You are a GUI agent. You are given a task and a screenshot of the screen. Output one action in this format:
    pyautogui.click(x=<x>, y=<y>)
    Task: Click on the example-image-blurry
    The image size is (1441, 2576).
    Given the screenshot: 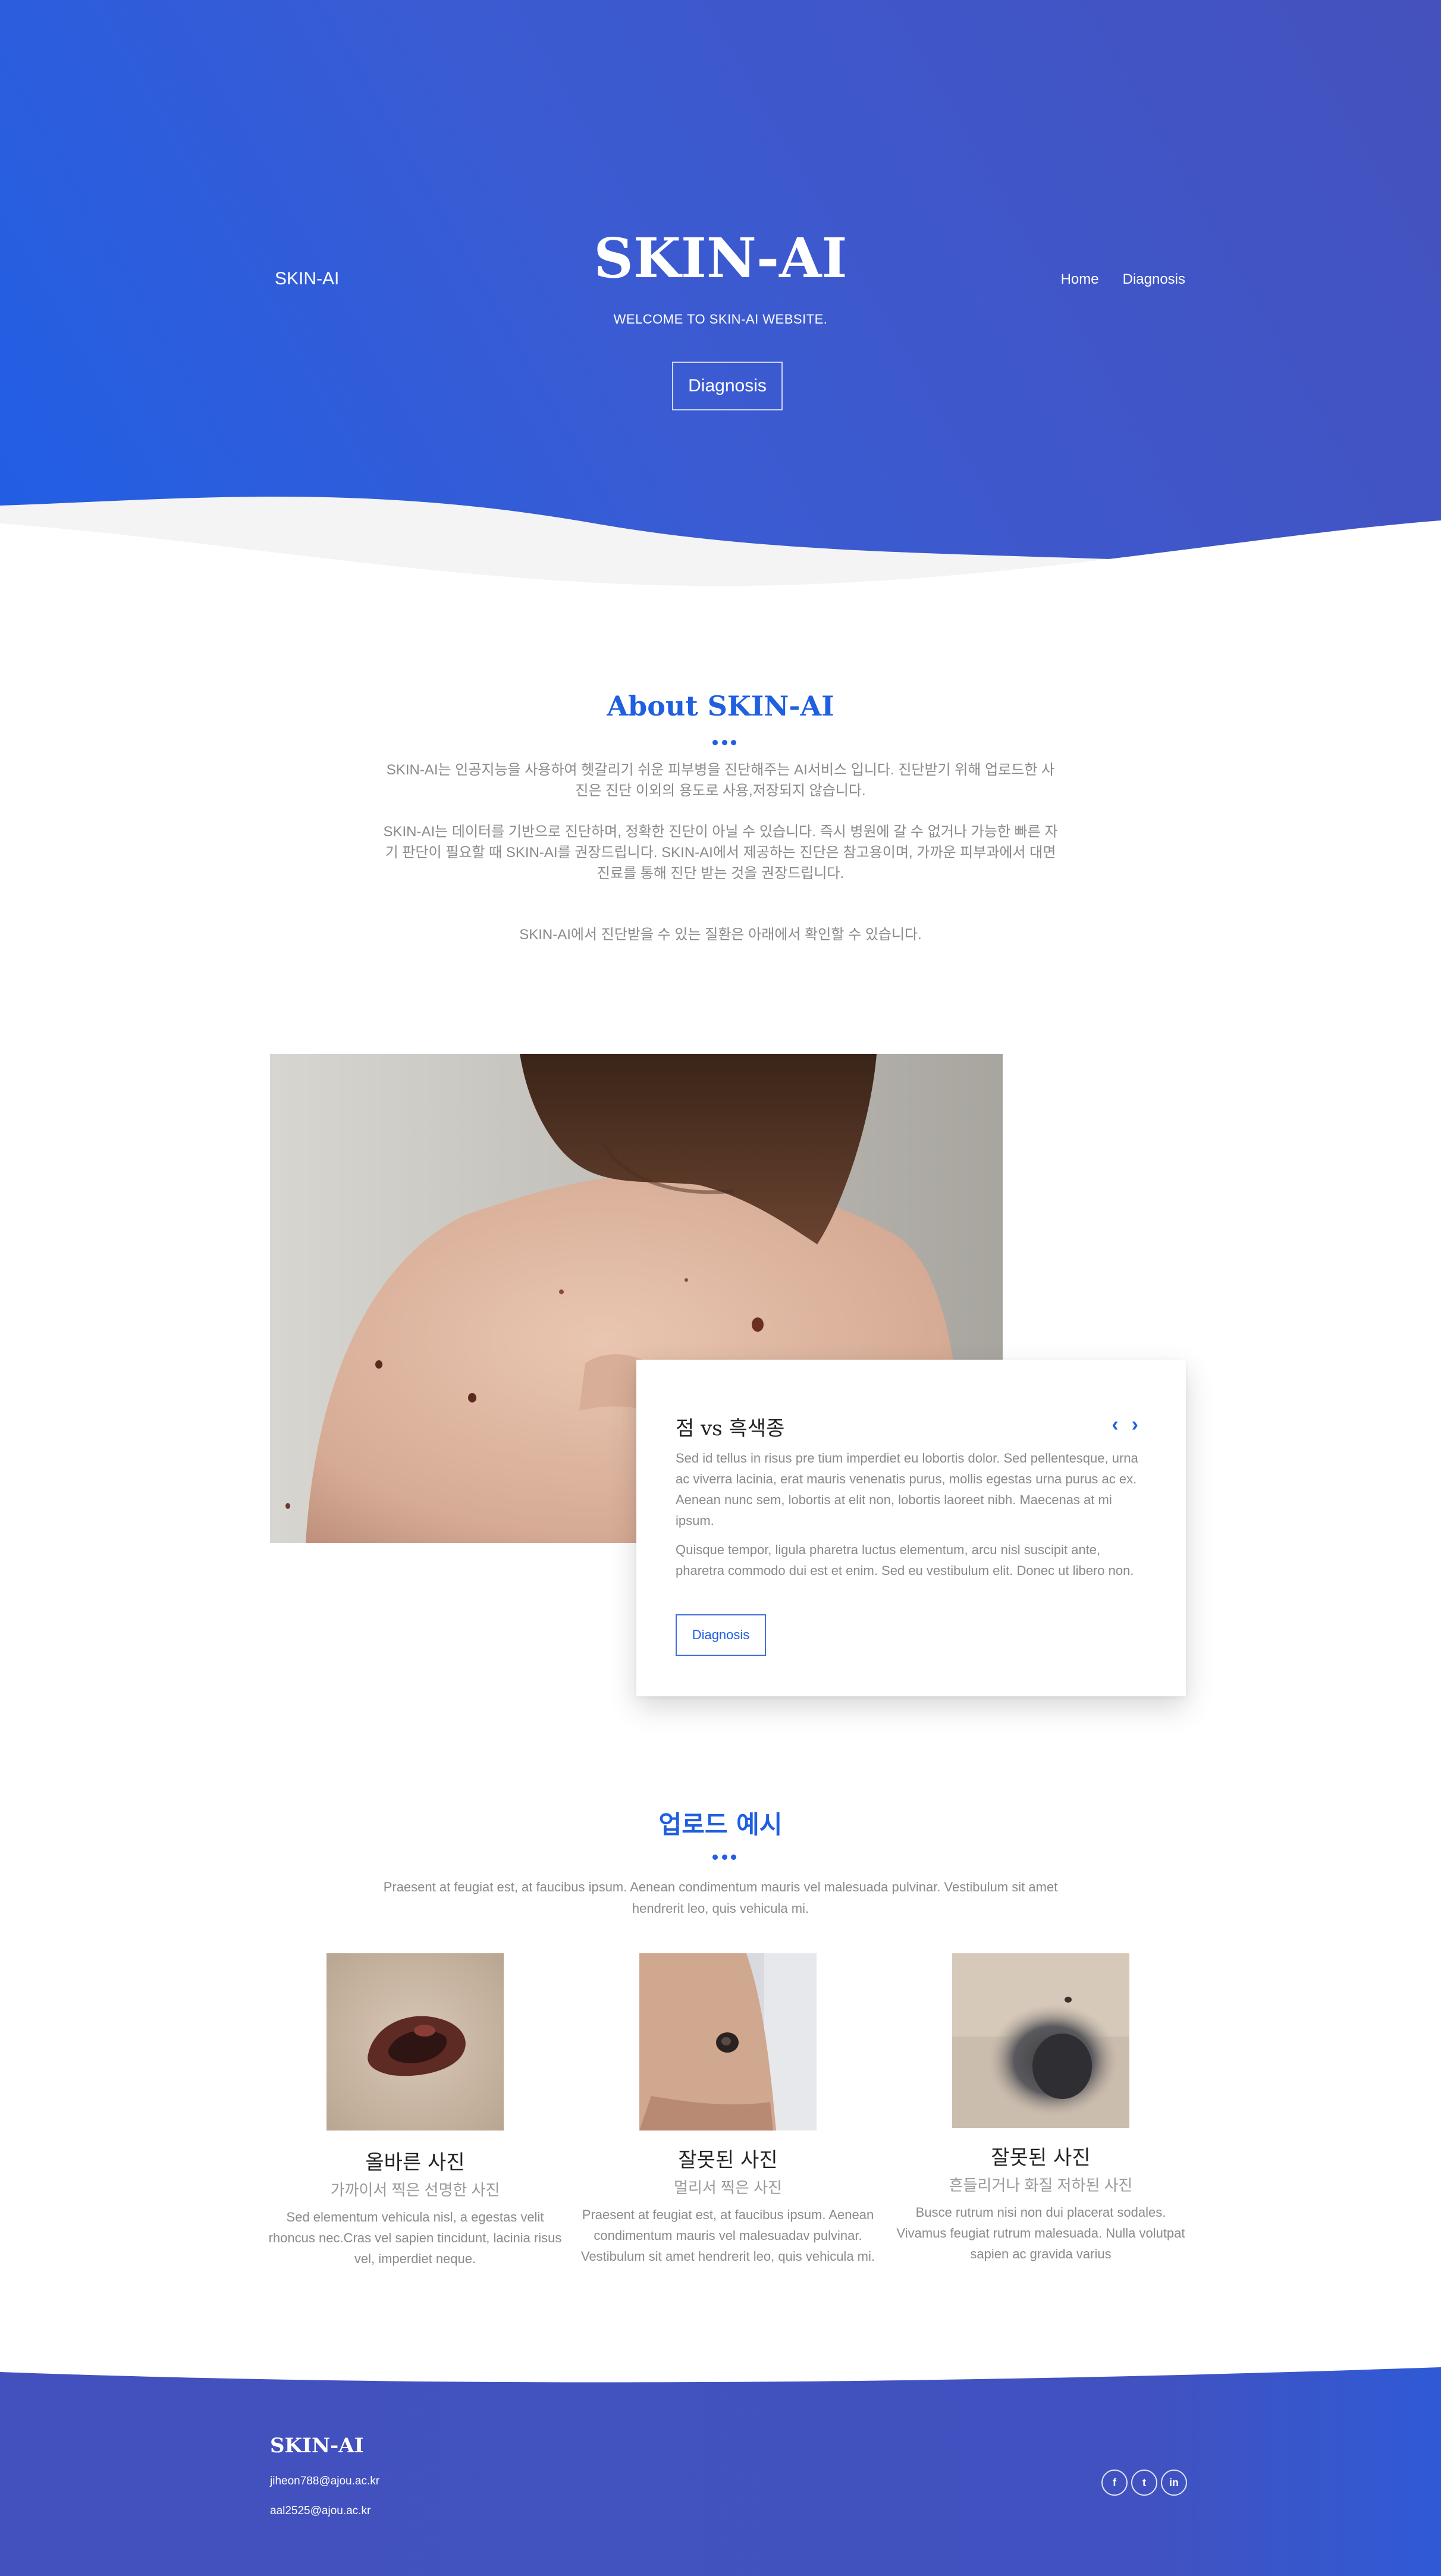 What is the action you would take?
    pyautogui.click(x=1040, y=2040)
    